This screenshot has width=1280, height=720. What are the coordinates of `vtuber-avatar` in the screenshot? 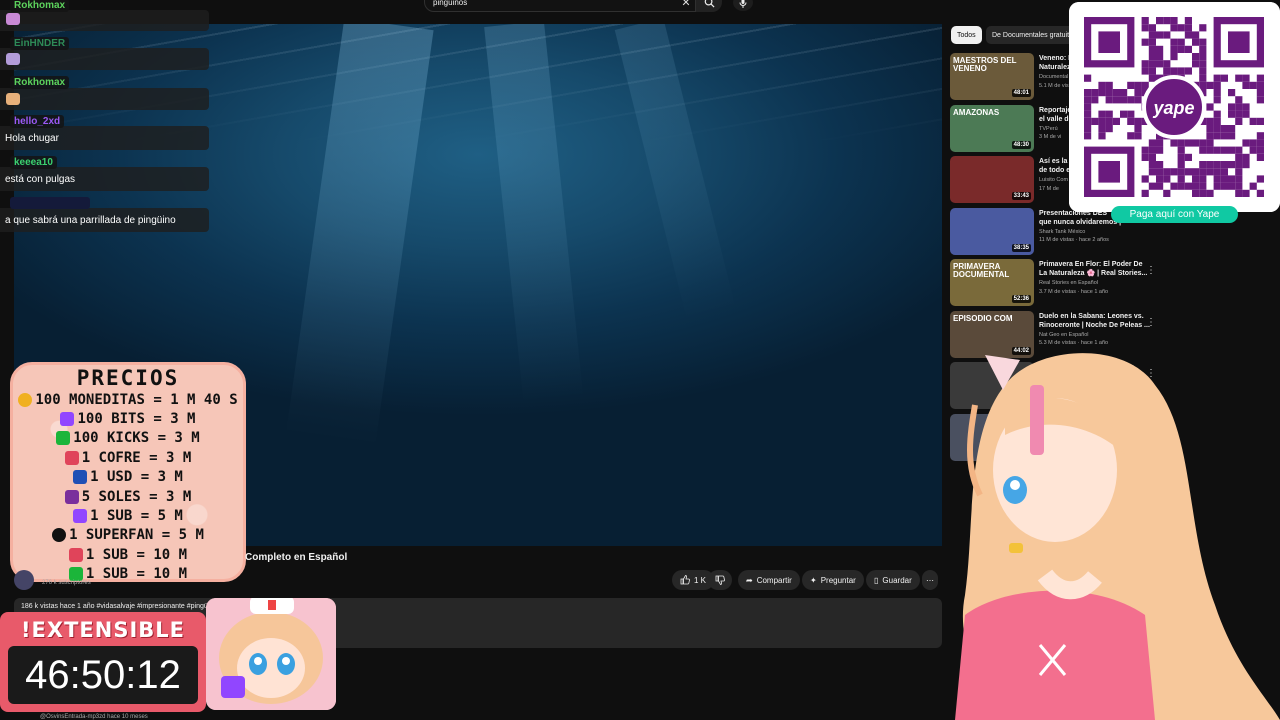 It's located at (1112, 532).